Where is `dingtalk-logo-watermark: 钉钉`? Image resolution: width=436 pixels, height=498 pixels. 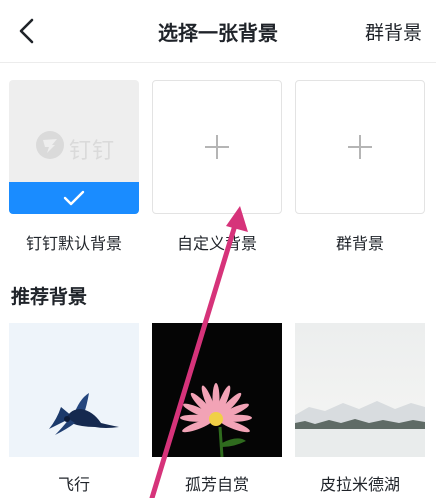
dingtalk-logo-watermark: 钉钉 is located at coordinates (75, 147).